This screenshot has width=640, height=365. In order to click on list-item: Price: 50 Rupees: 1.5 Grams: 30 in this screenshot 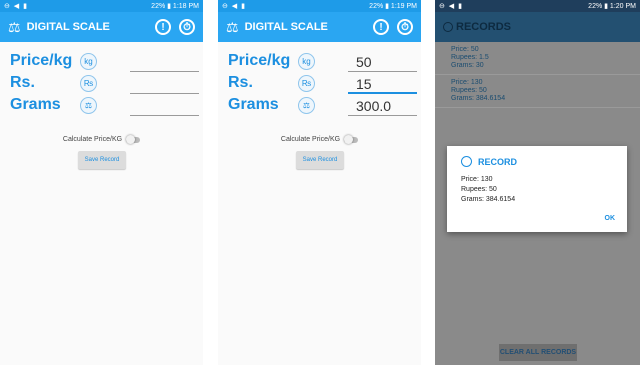, I will do `click(537, 58)`.